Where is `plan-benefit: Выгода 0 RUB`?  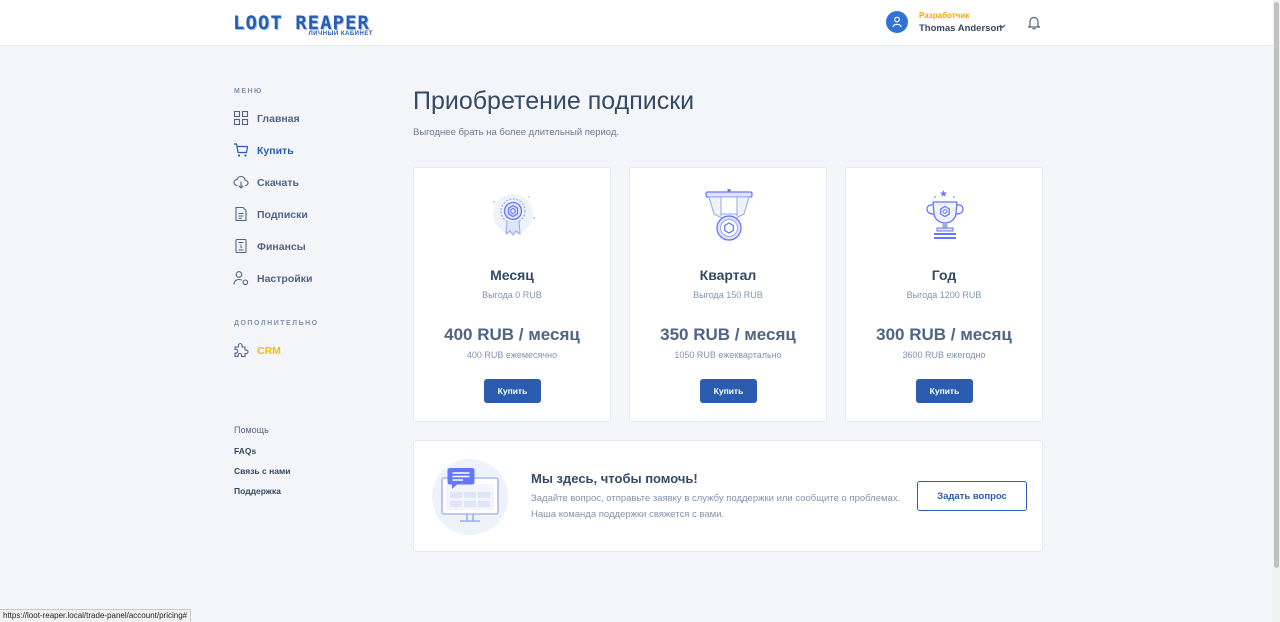 plan-benefit: Выгода 0 RUB is located at coordinates (512, 295).